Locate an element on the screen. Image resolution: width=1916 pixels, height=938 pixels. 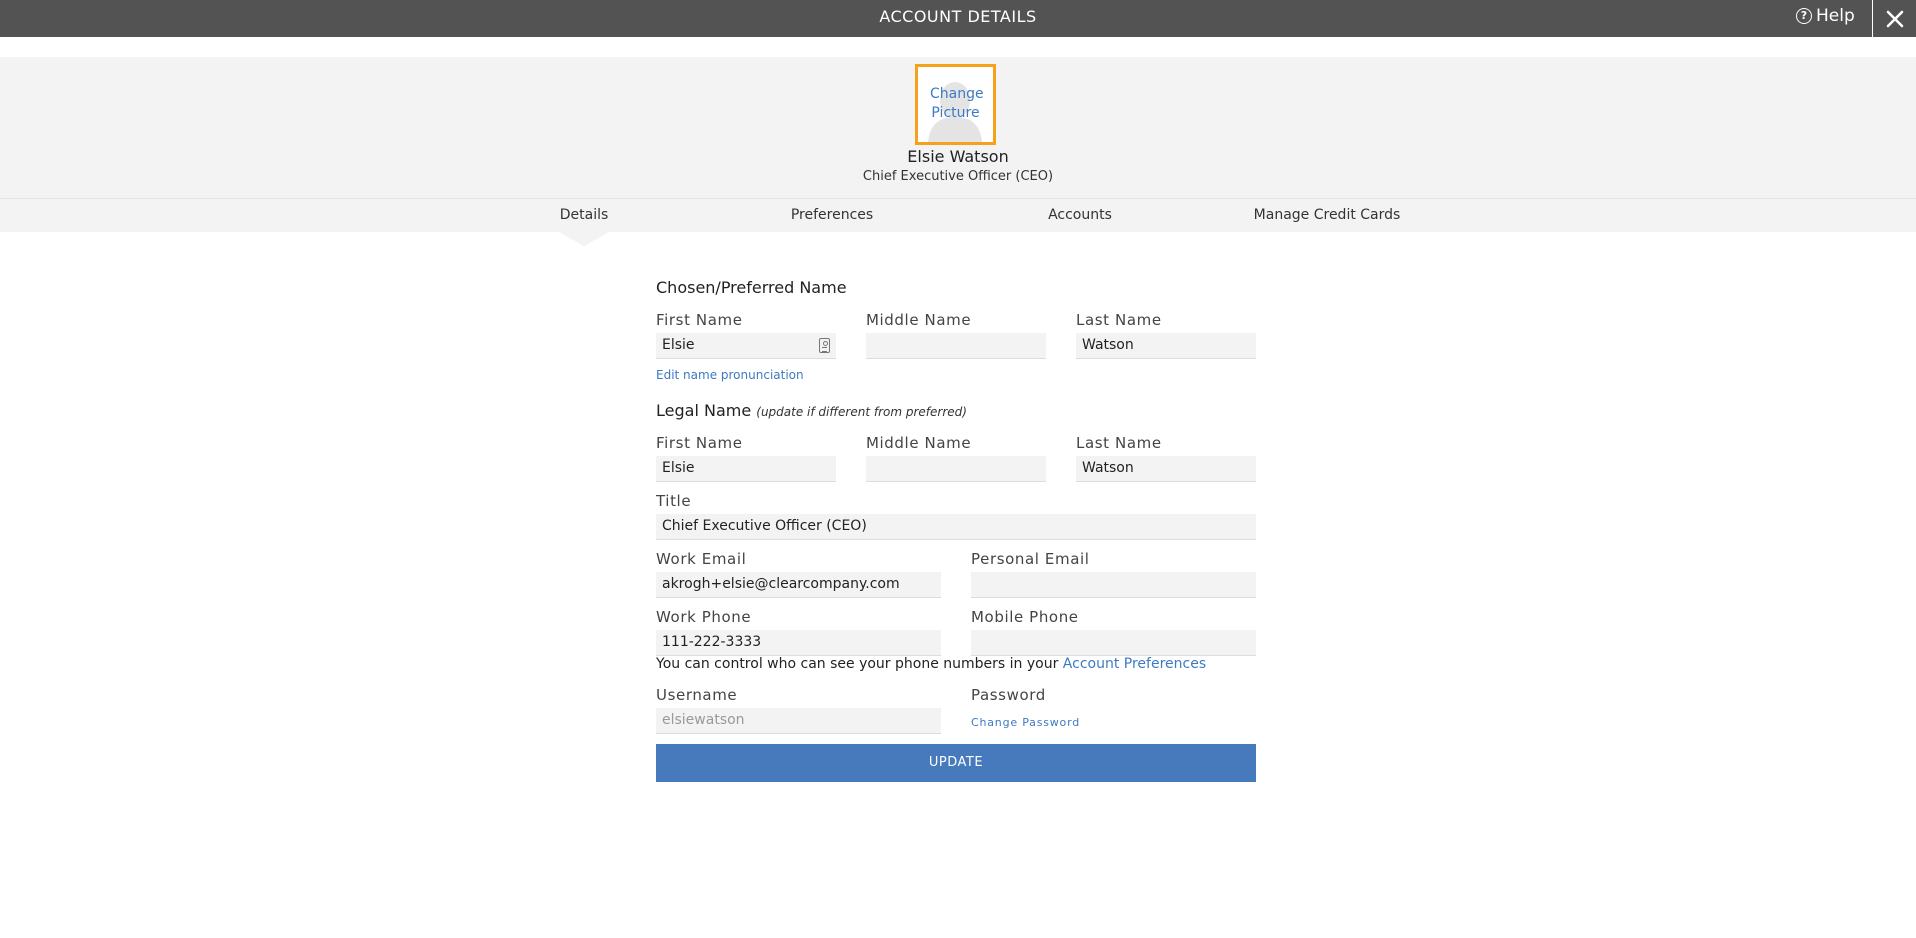
work-phone-label: Work Phone is located at coordinates (704, 617).